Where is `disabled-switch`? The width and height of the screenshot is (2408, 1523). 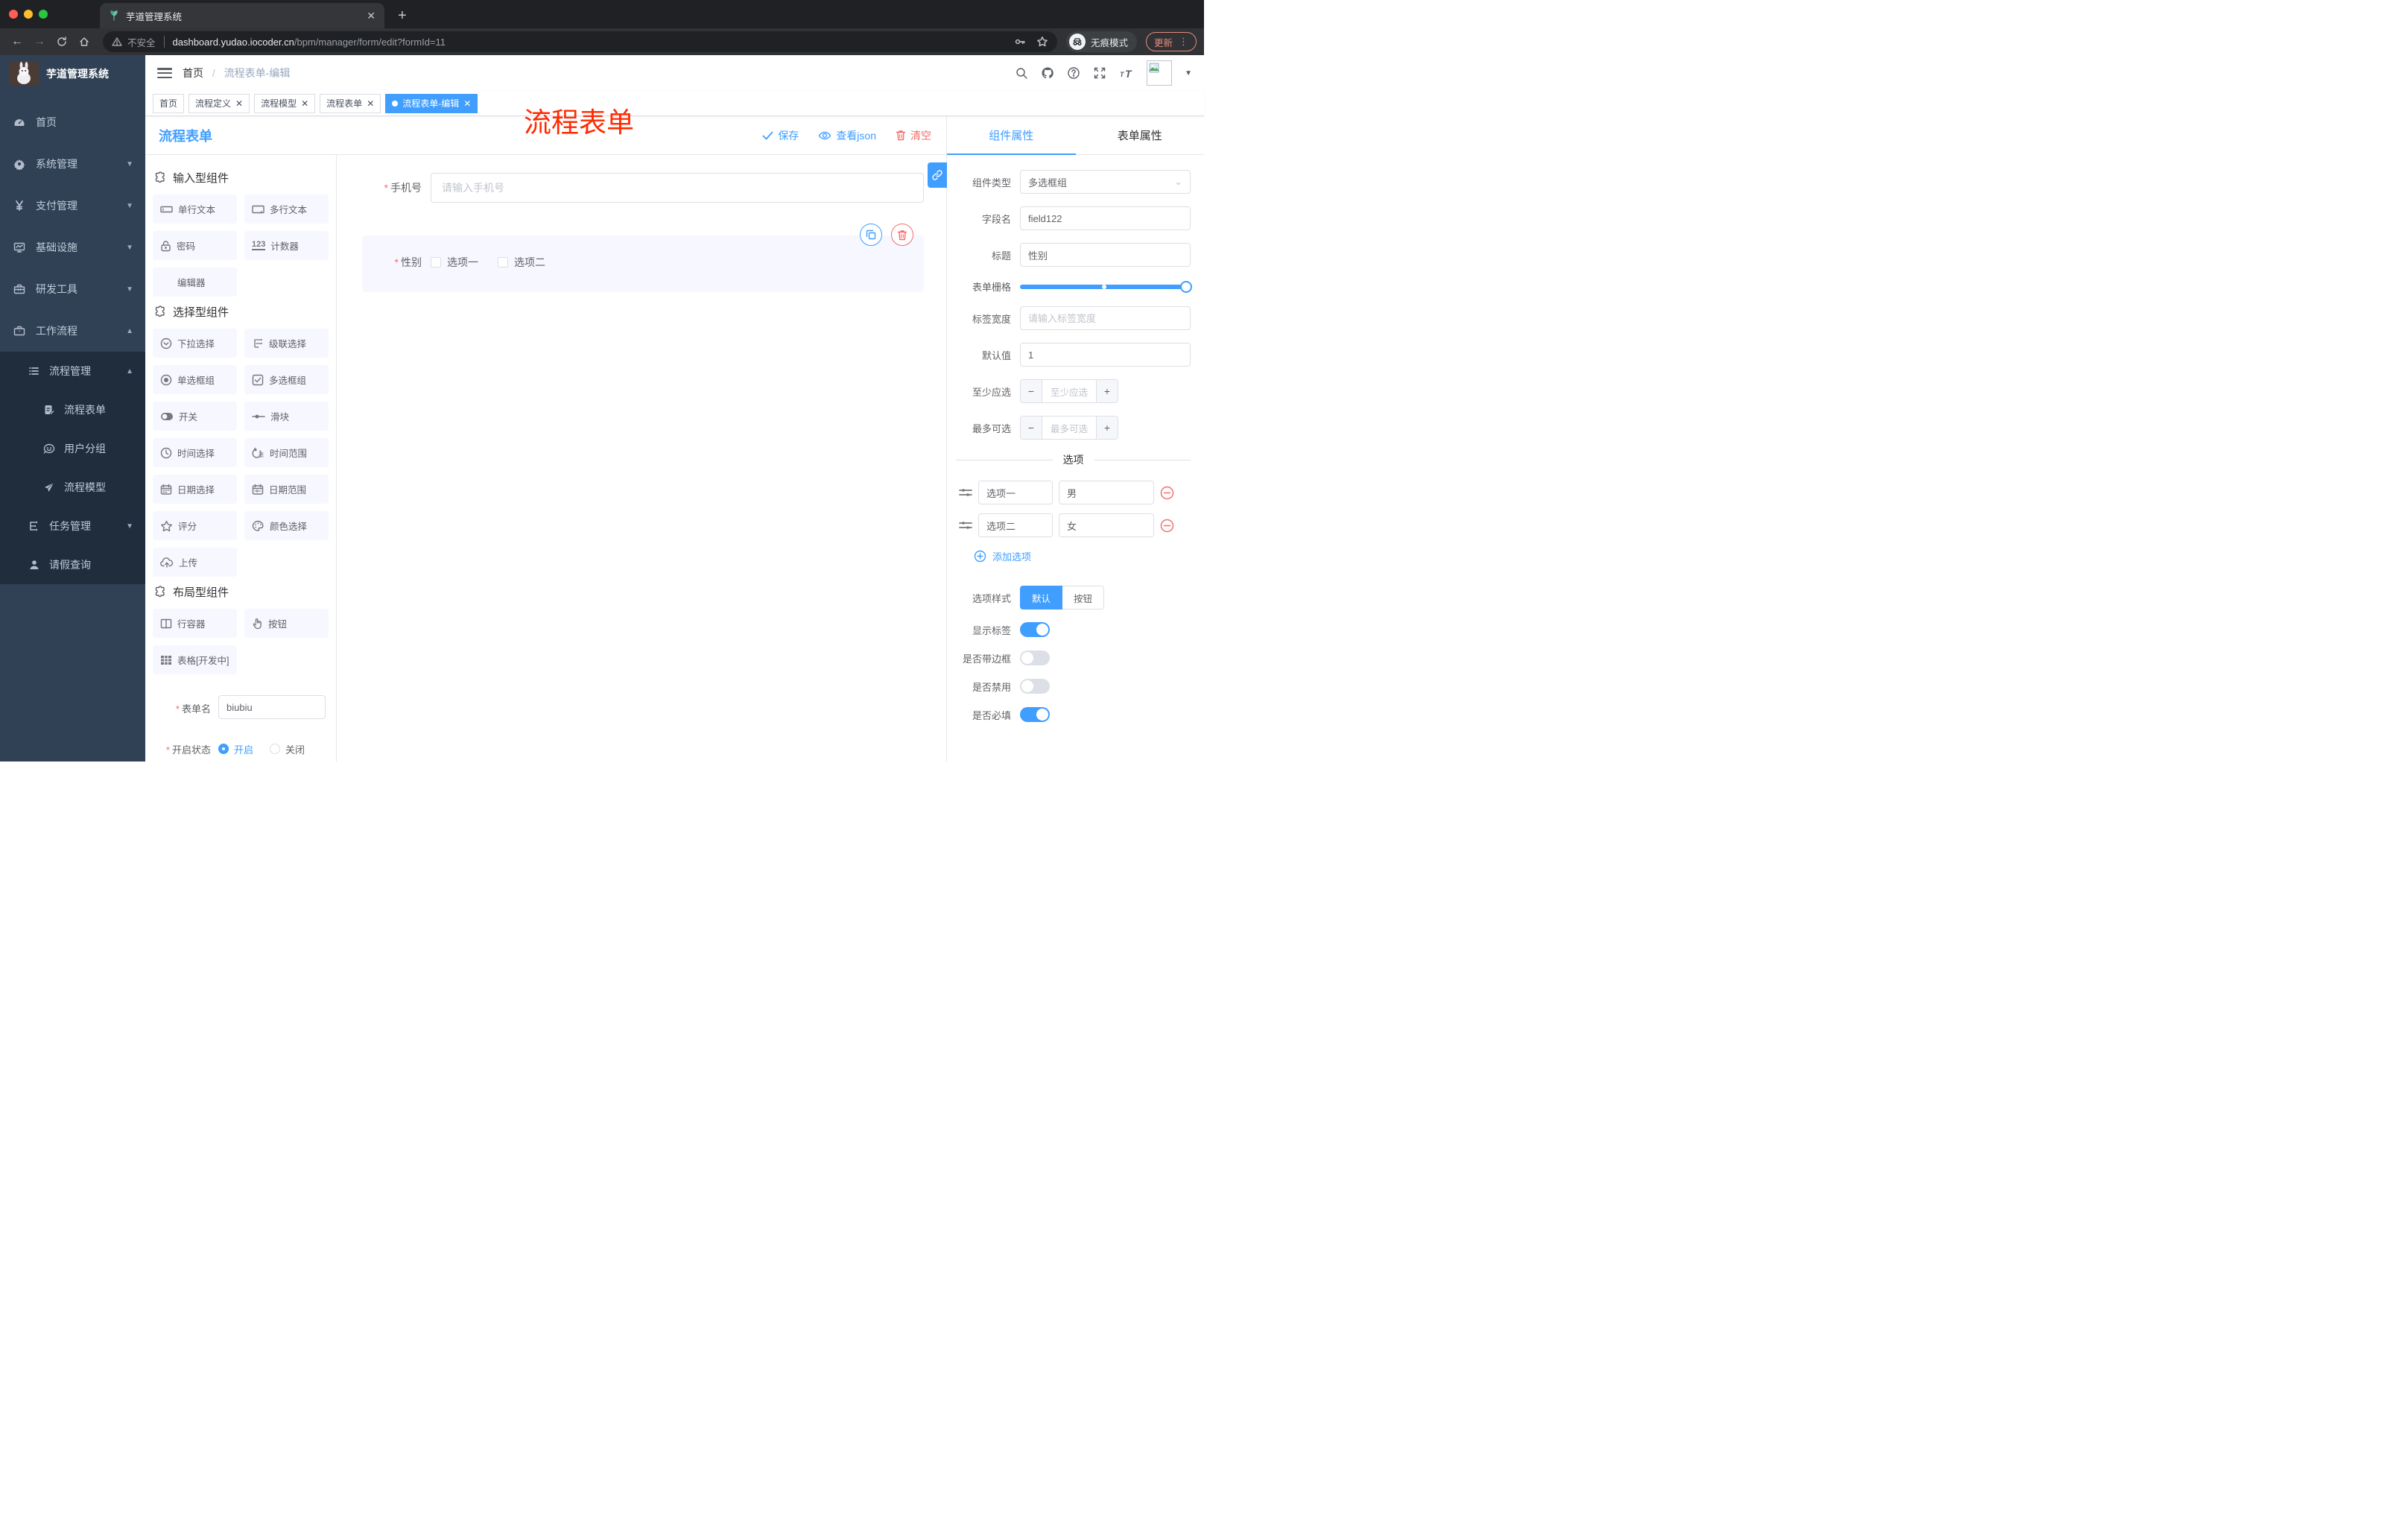
disabled-switch is located at coordinates (1035, 686).